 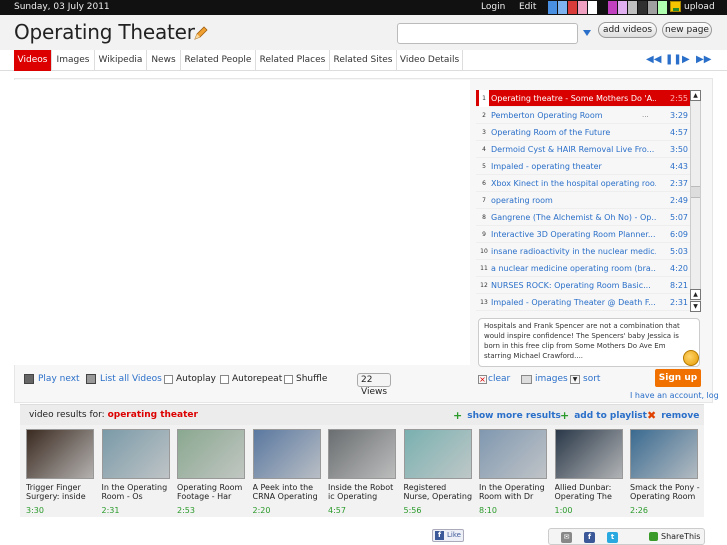 I want to click on scroll-up-icon: ▲, so click(x=695, y=95).